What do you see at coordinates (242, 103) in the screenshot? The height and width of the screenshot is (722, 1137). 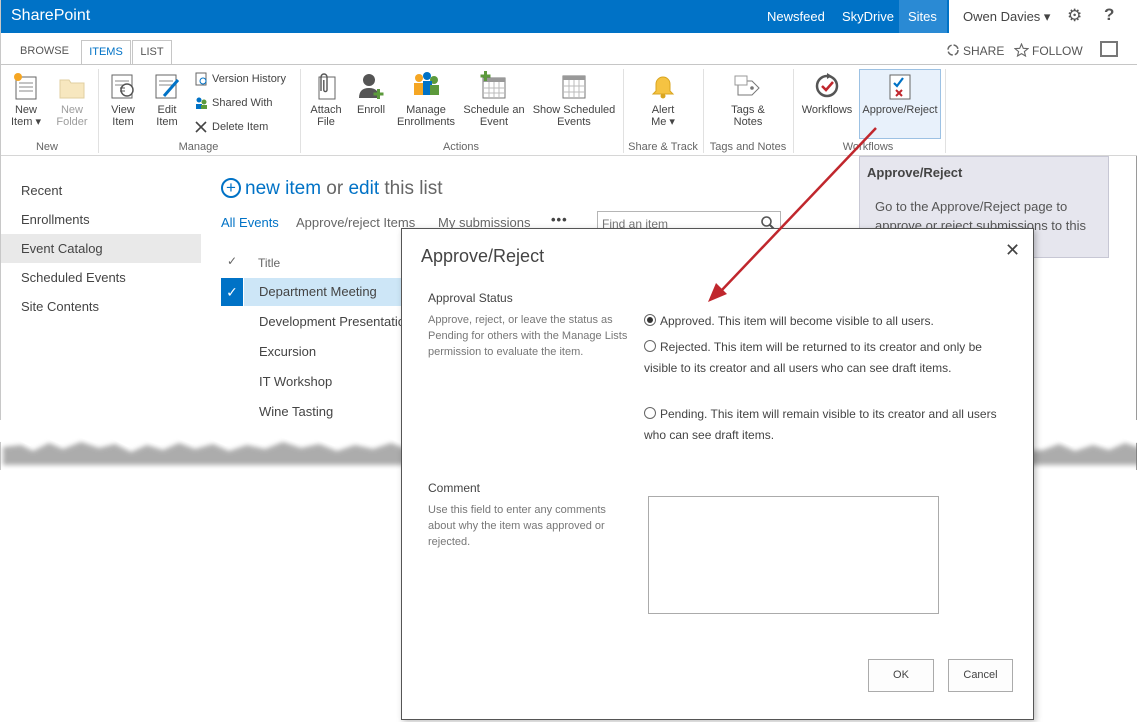 I see `shared-with-label: Shared With` at bounding box center [242, 103].